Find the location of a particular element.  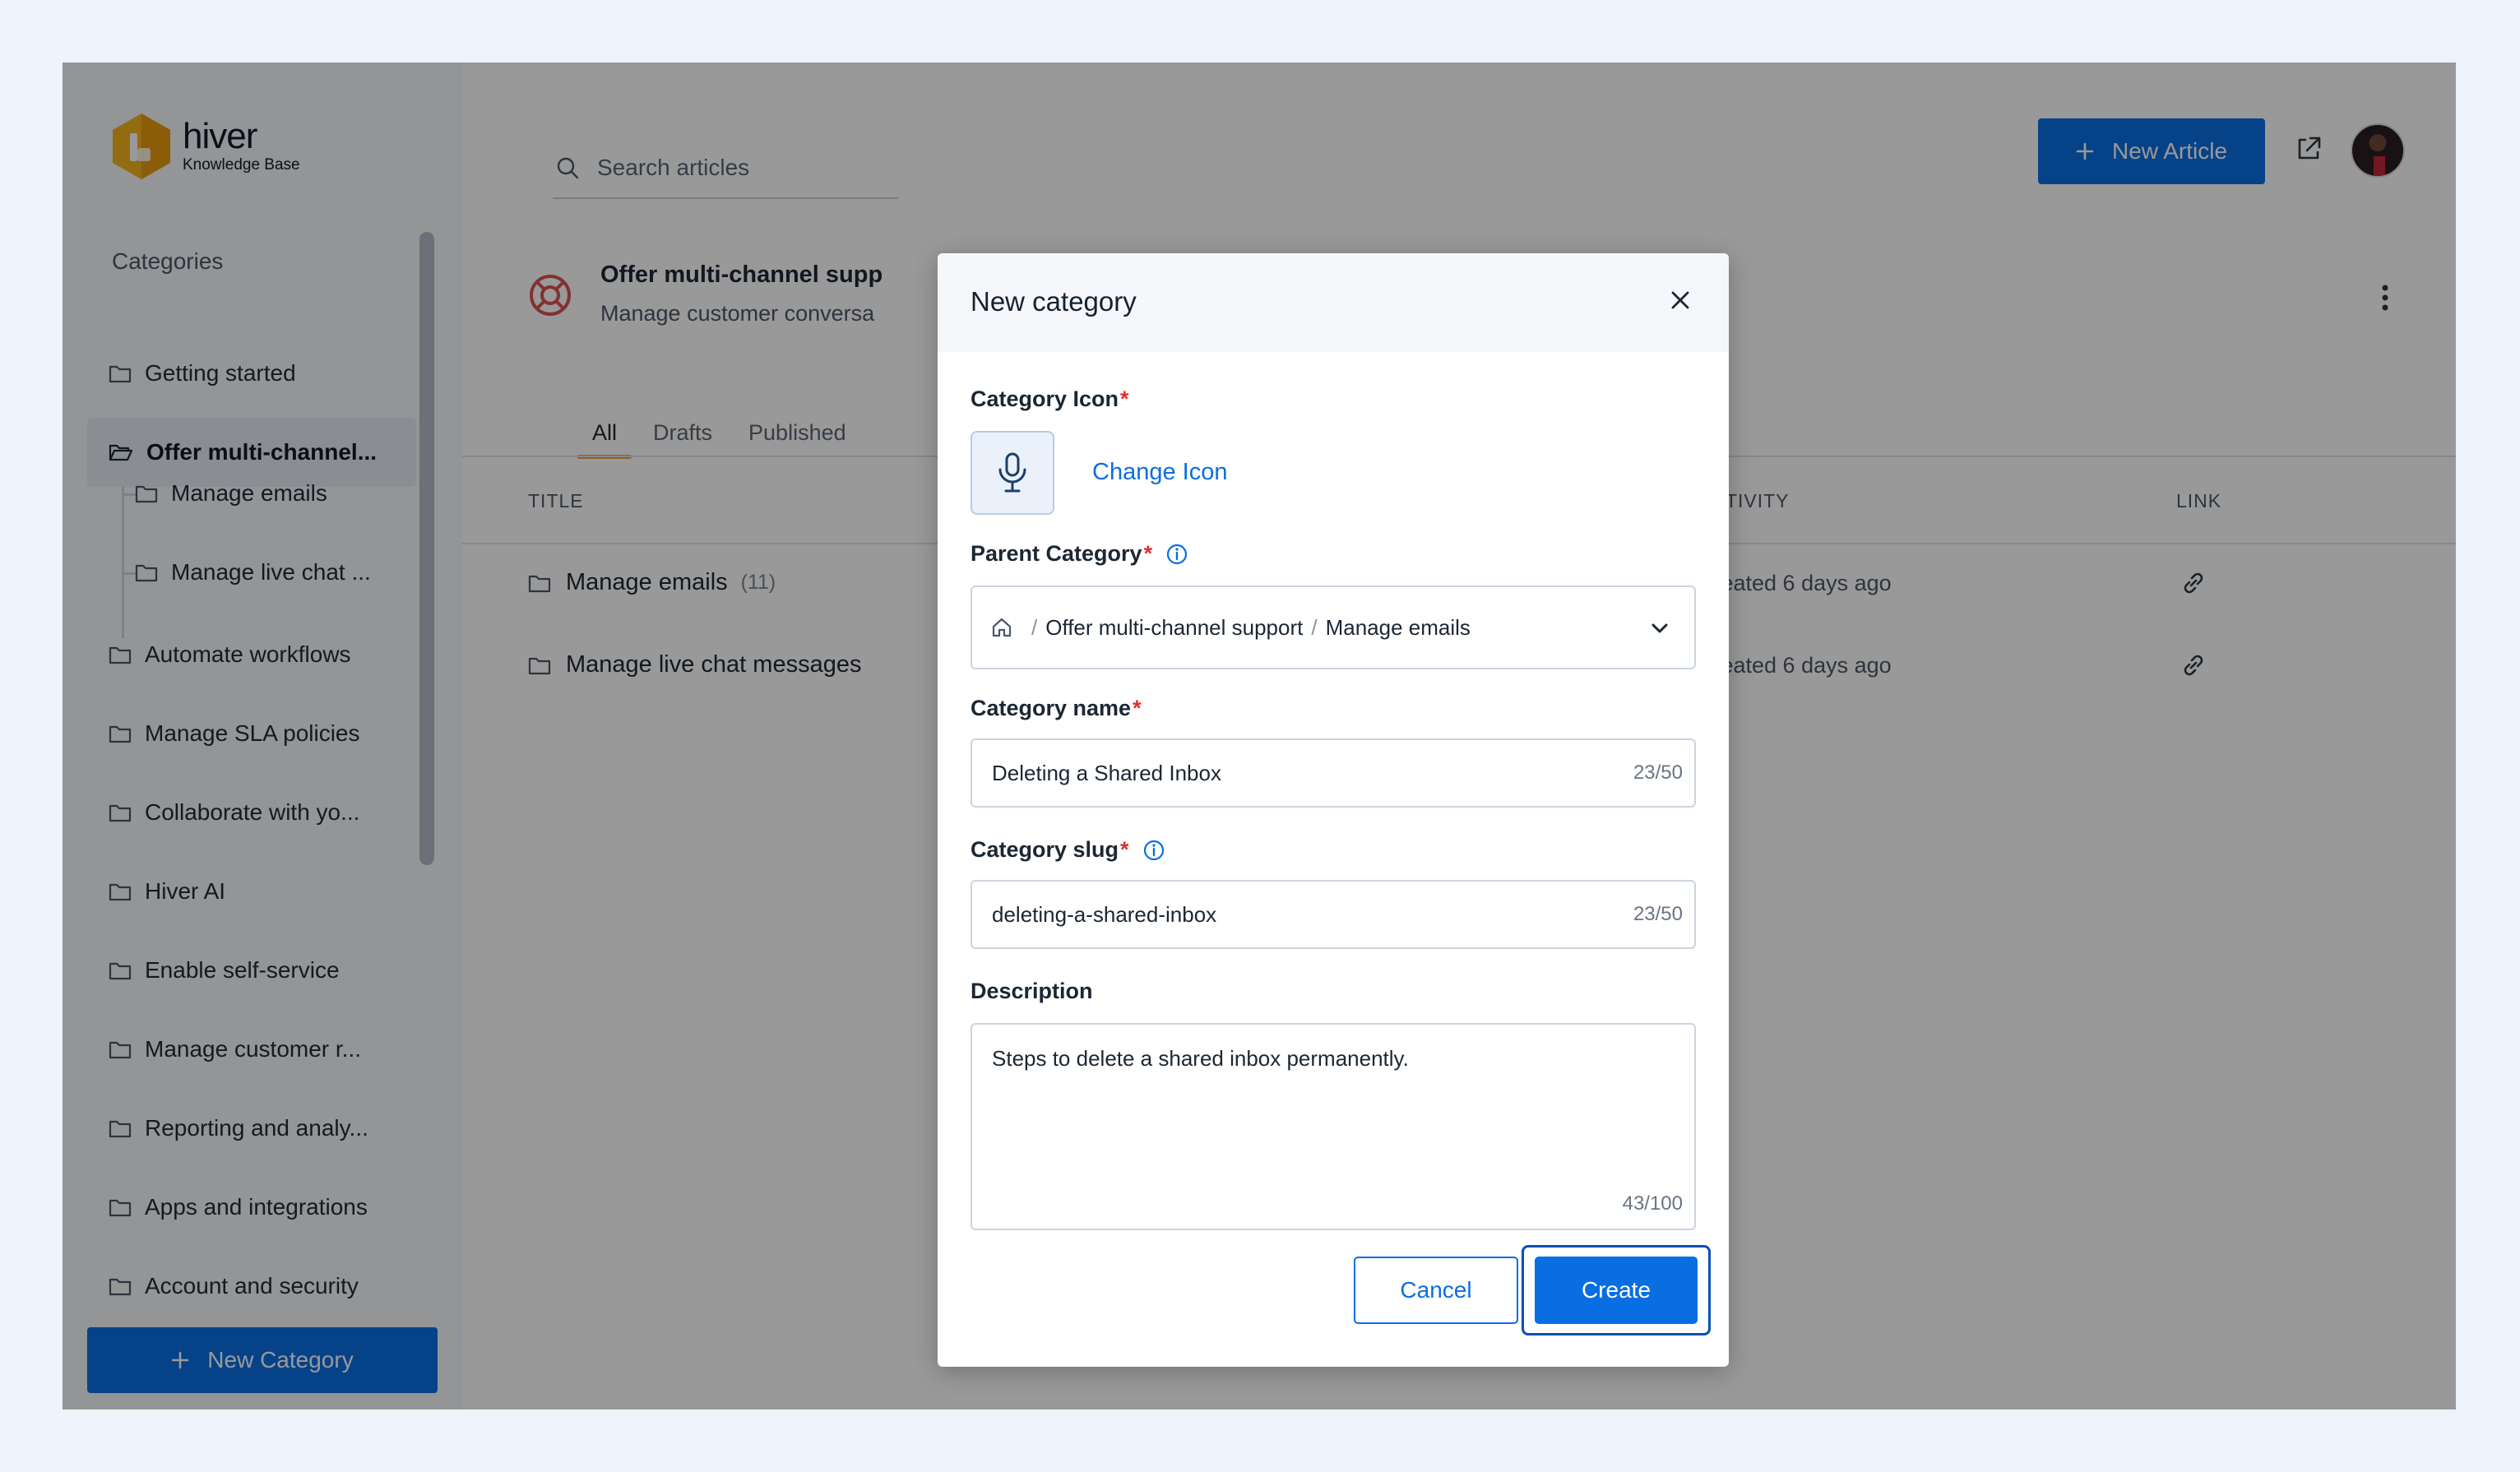

create-button: Create is located at coordinates (1616, 1290).